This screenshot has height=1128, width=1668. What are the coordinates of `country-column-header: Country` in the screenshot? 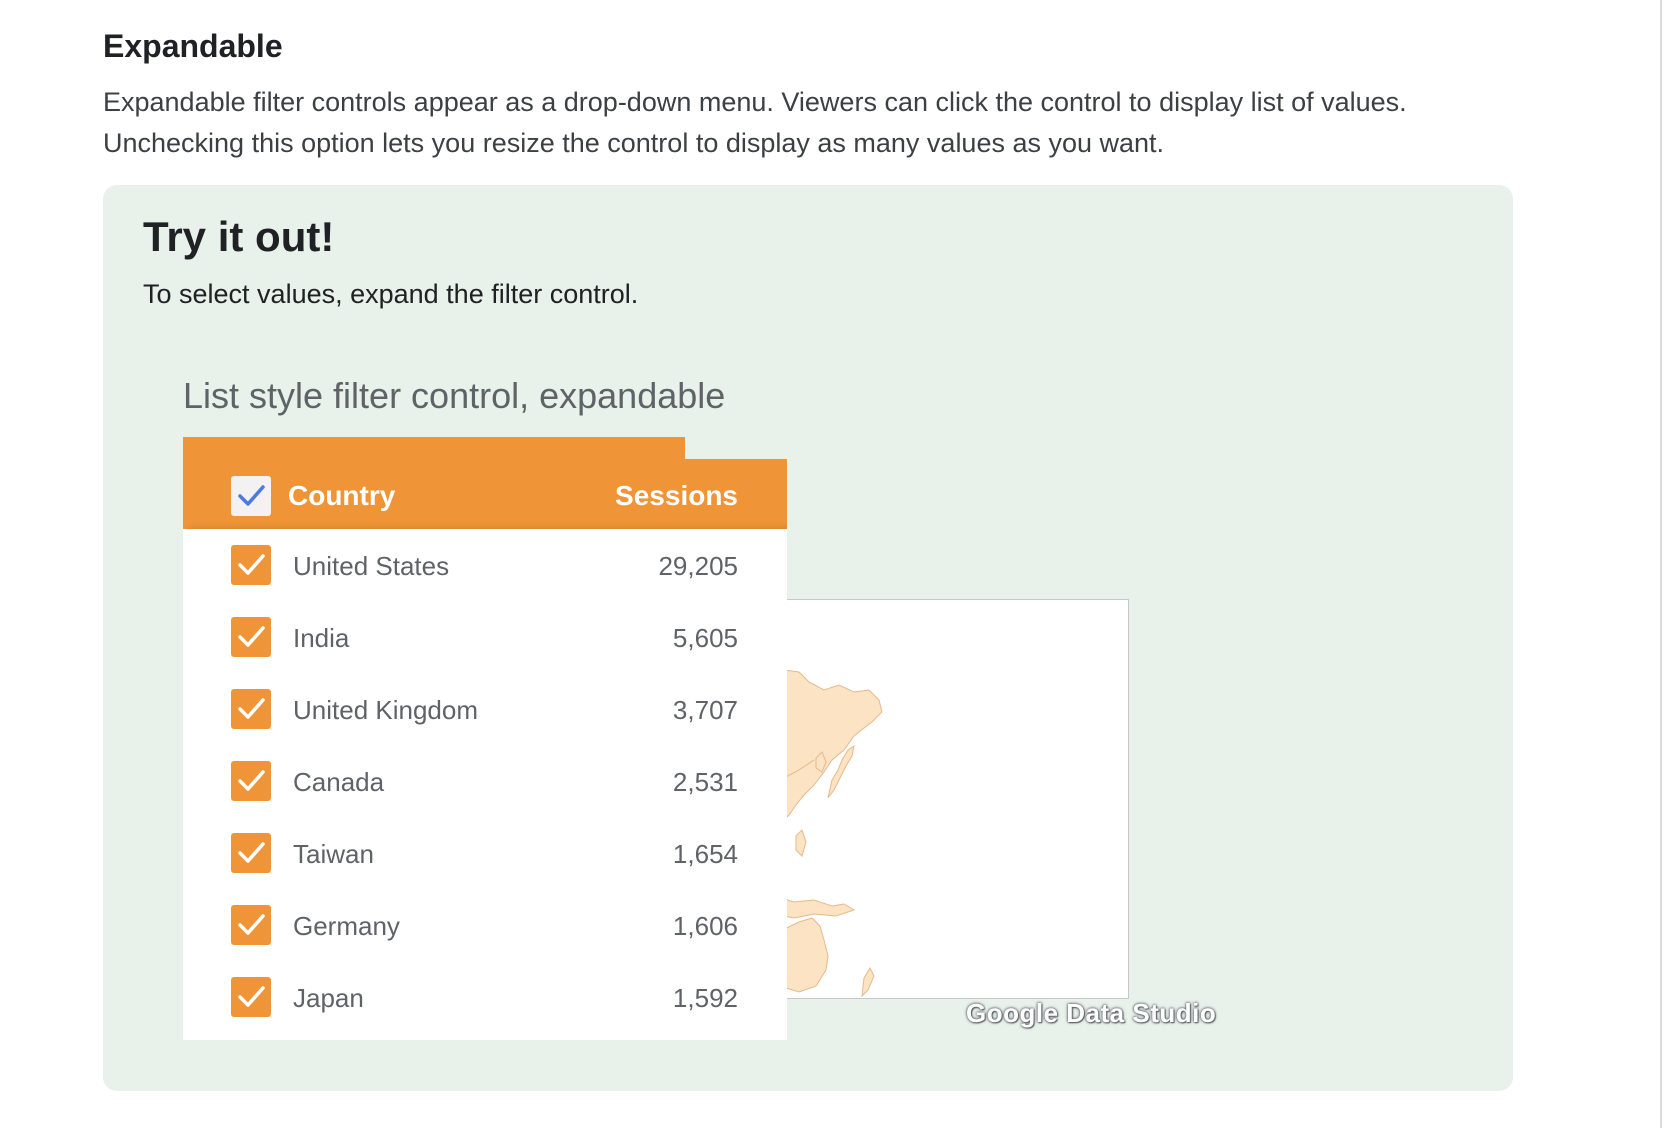 It's located at (341, 496).